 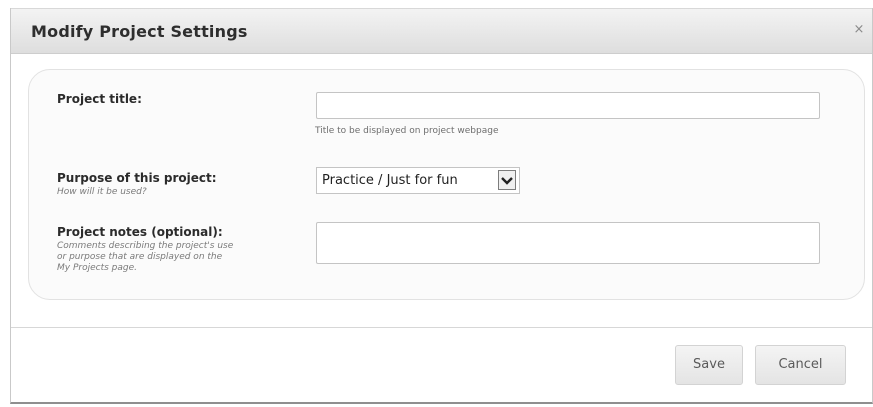 I want to click on project-title-input, so click(x=568, y=105).